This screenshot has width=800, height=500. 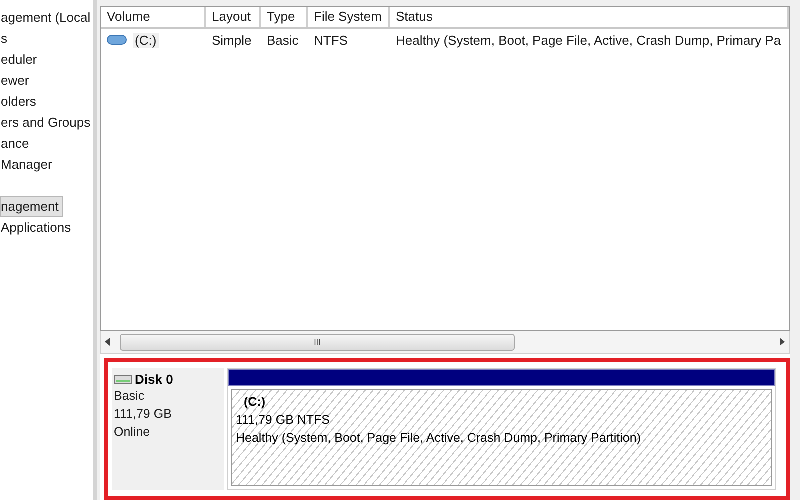 What do you see at coordinates (123, 379) in the screenshot?
I see `hard-drive-icon` at bounding box center [123, 379].